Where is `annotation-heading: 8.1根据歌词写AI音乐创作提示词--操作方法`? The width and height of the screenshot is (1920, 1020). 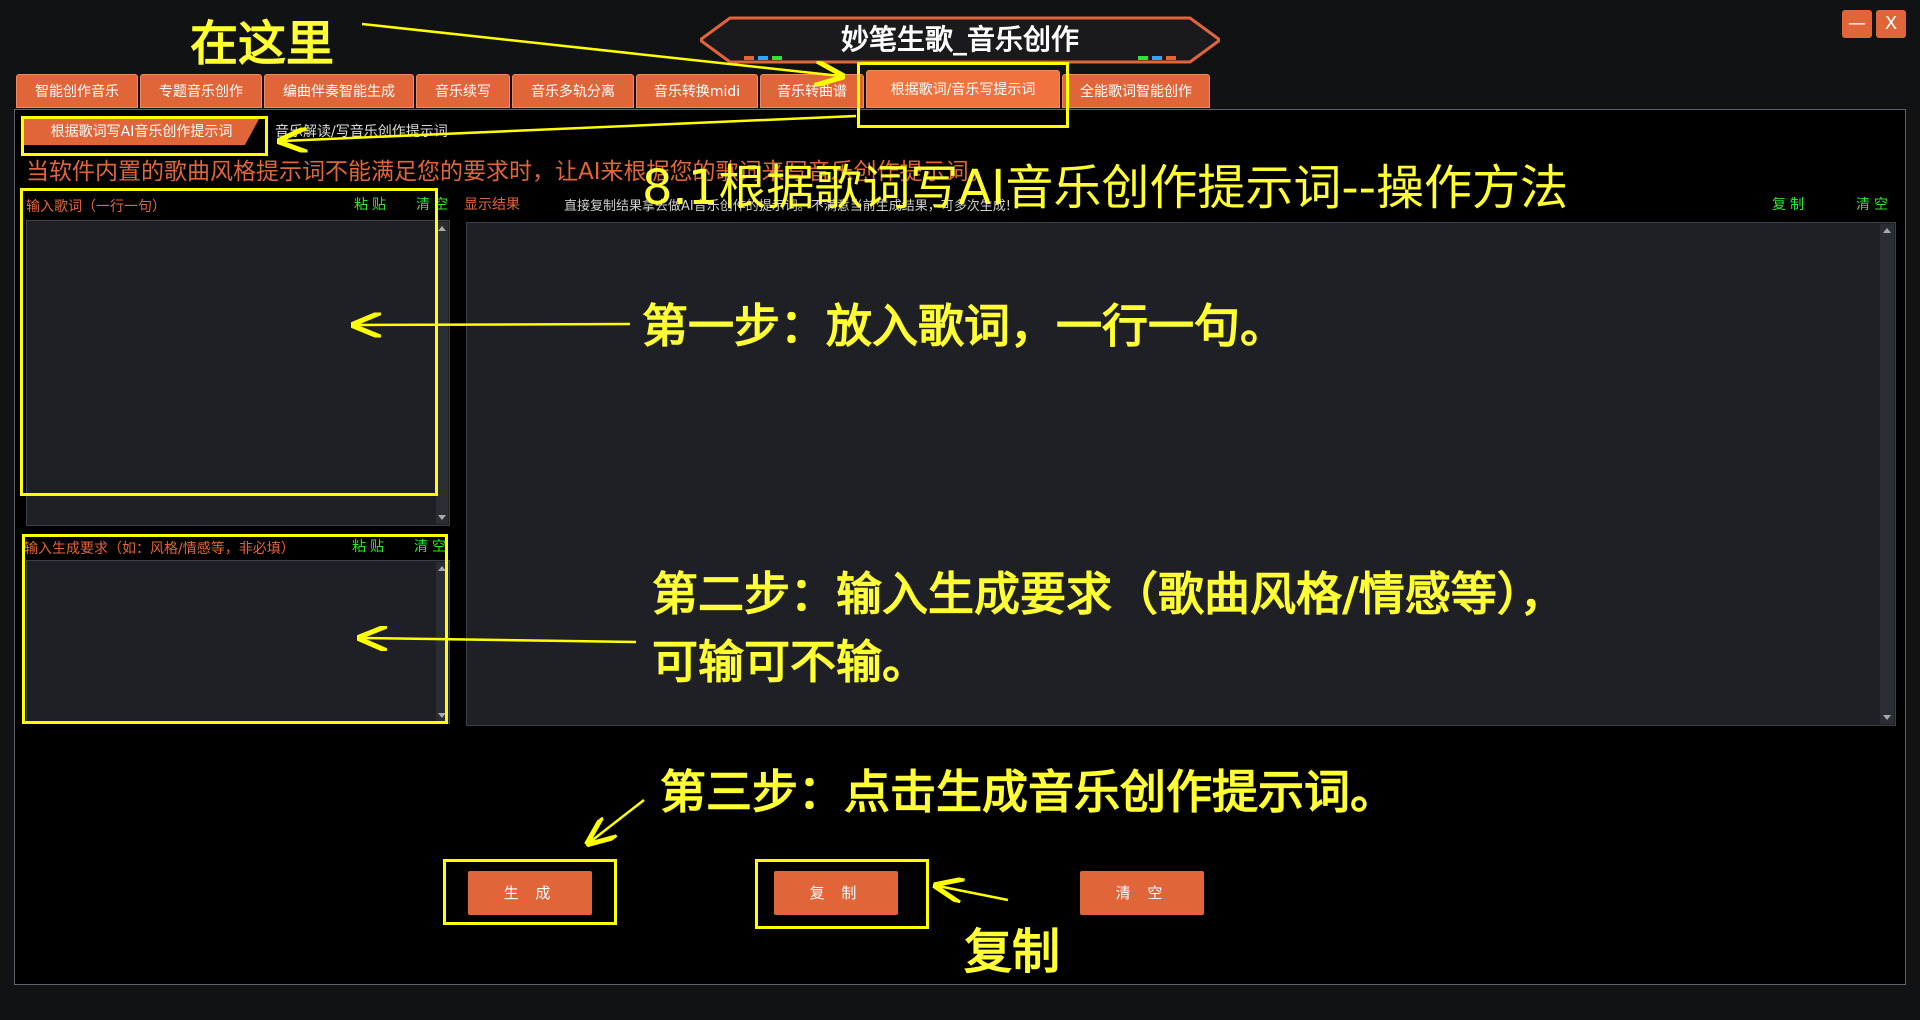 annotation-heading: 8.1根据歌词写AI音乐创作提示词--操作方法 is located at coordinates (1105, 188).